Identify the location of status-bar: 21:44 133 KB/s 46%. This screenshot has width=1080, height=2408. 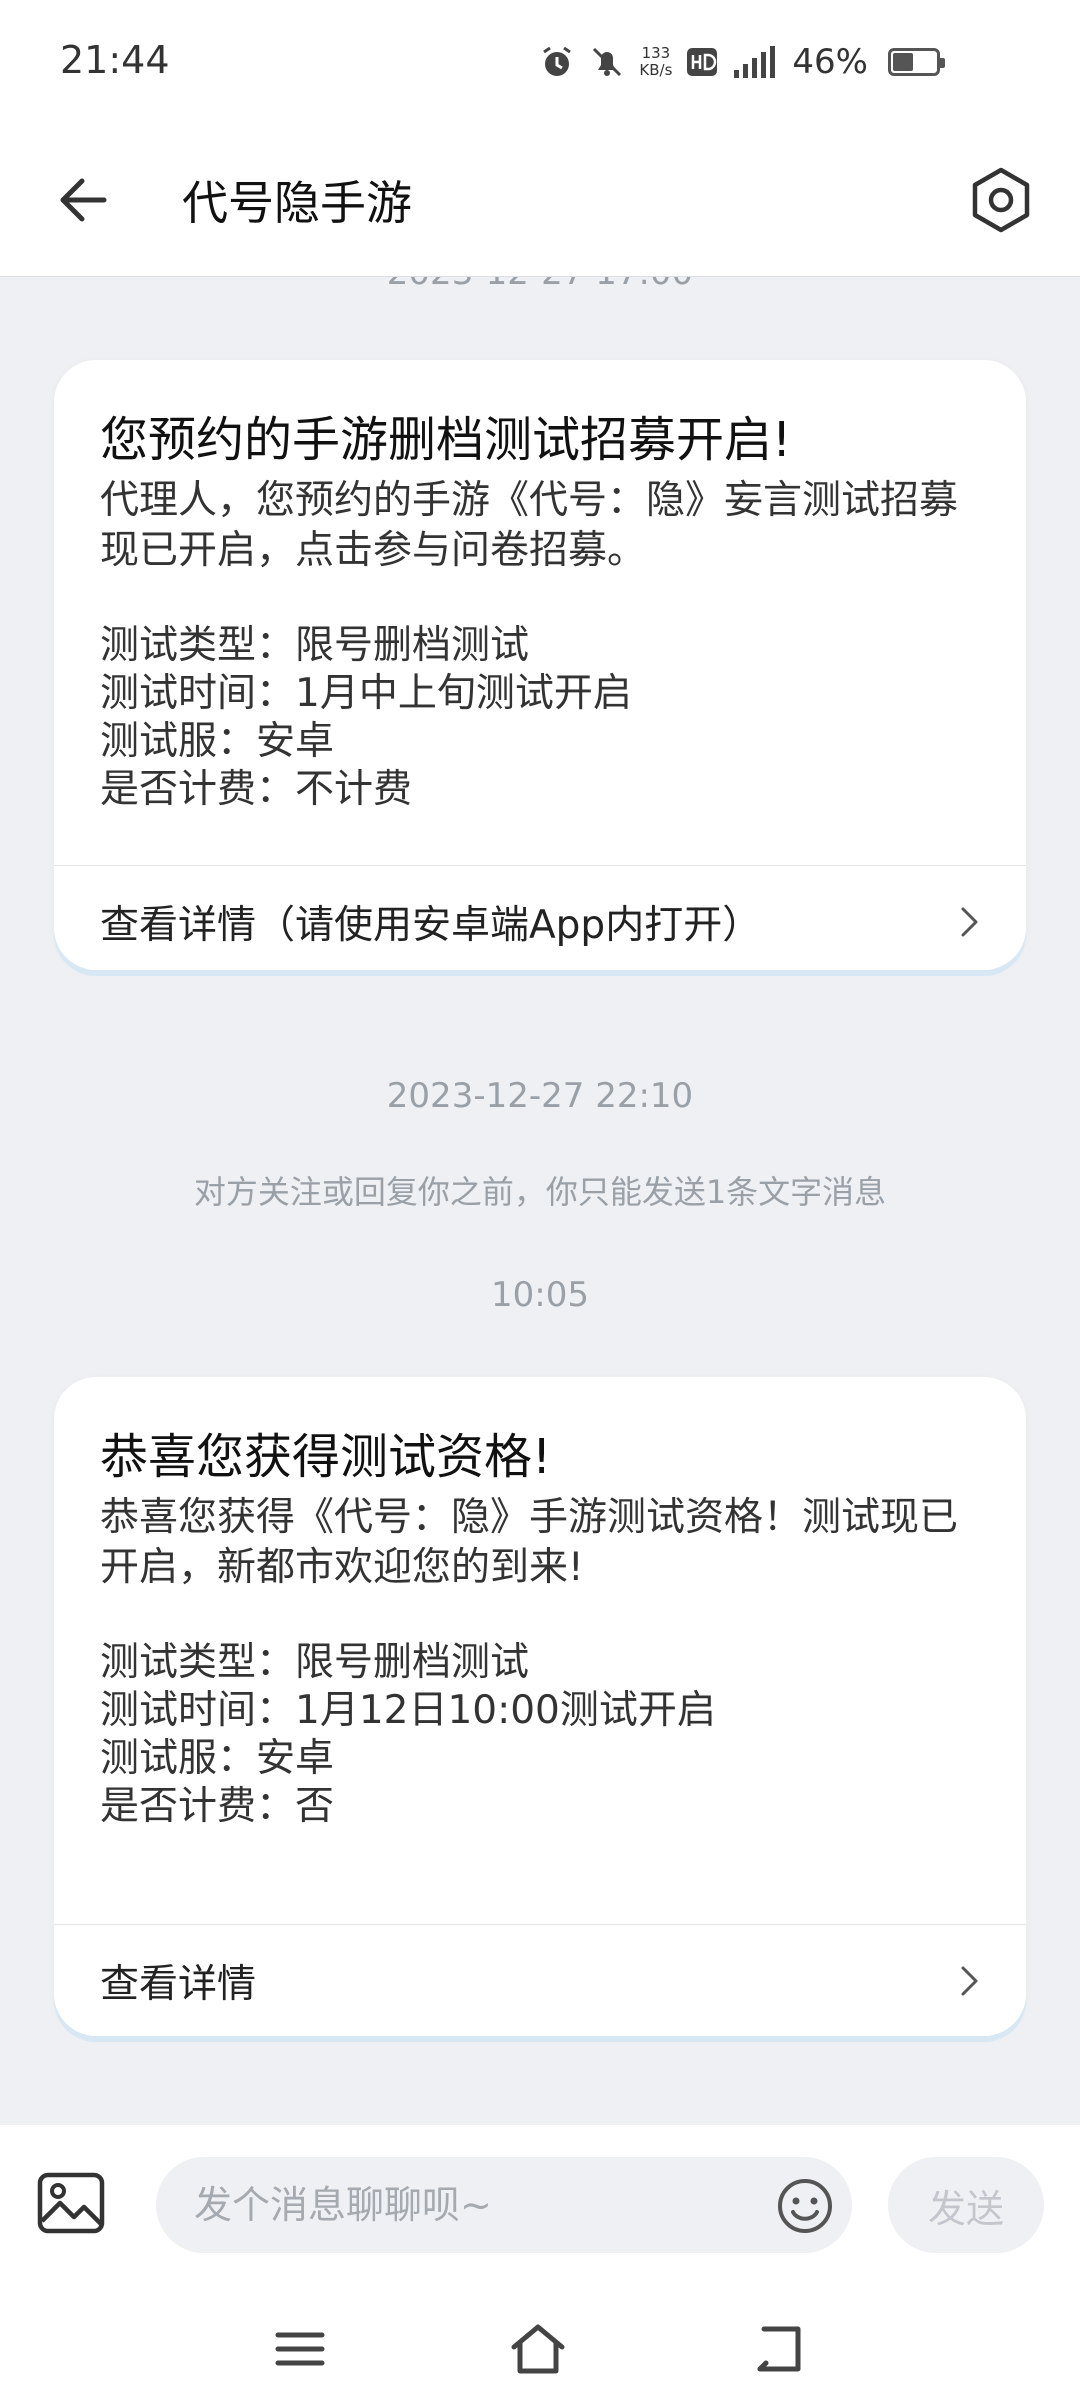
(540, 62).